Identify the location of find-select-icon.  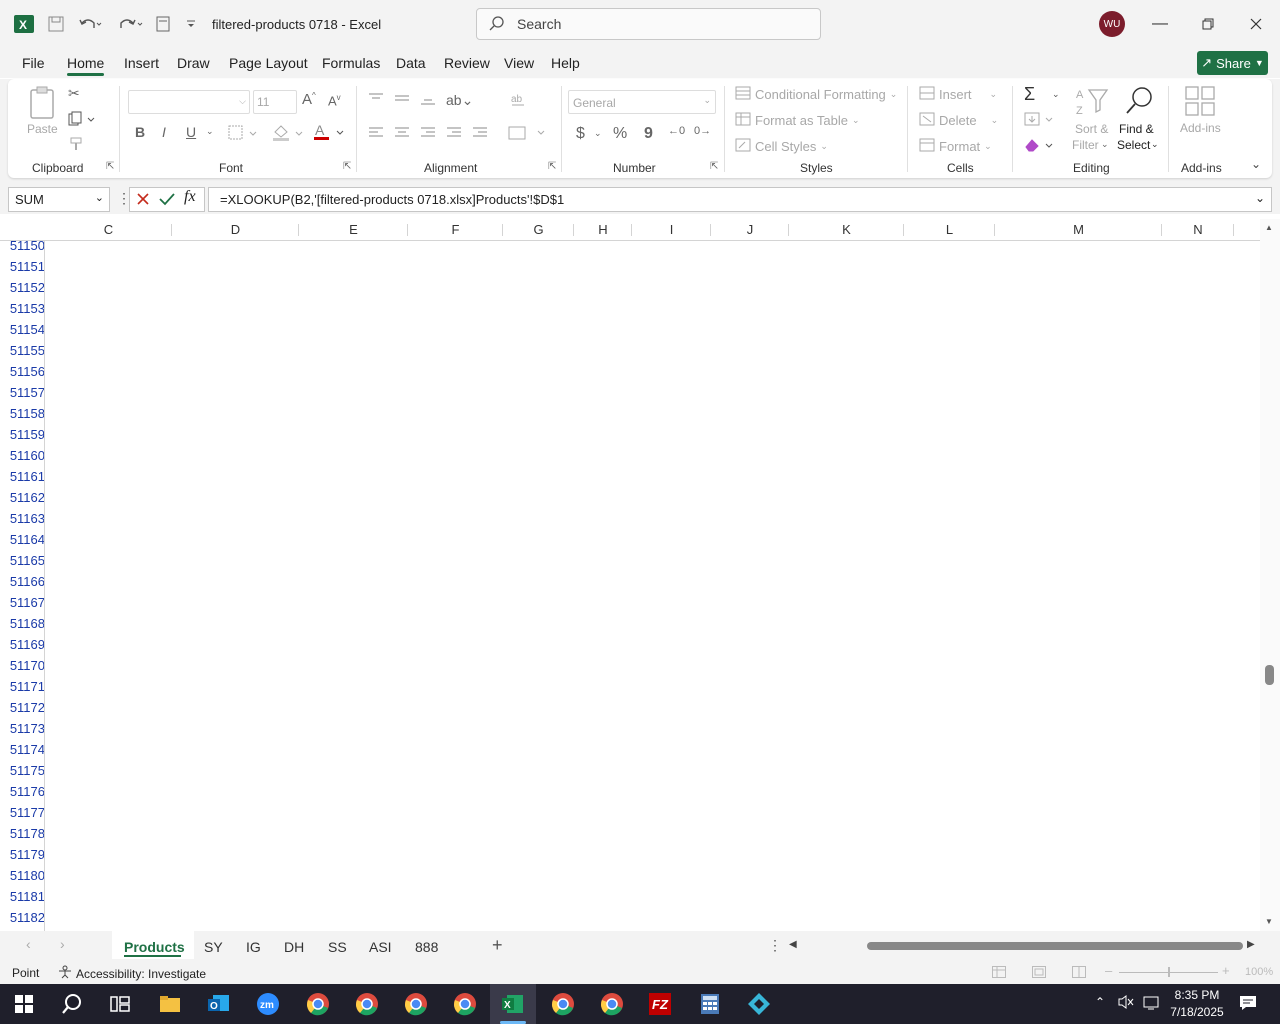
(1140, 102).